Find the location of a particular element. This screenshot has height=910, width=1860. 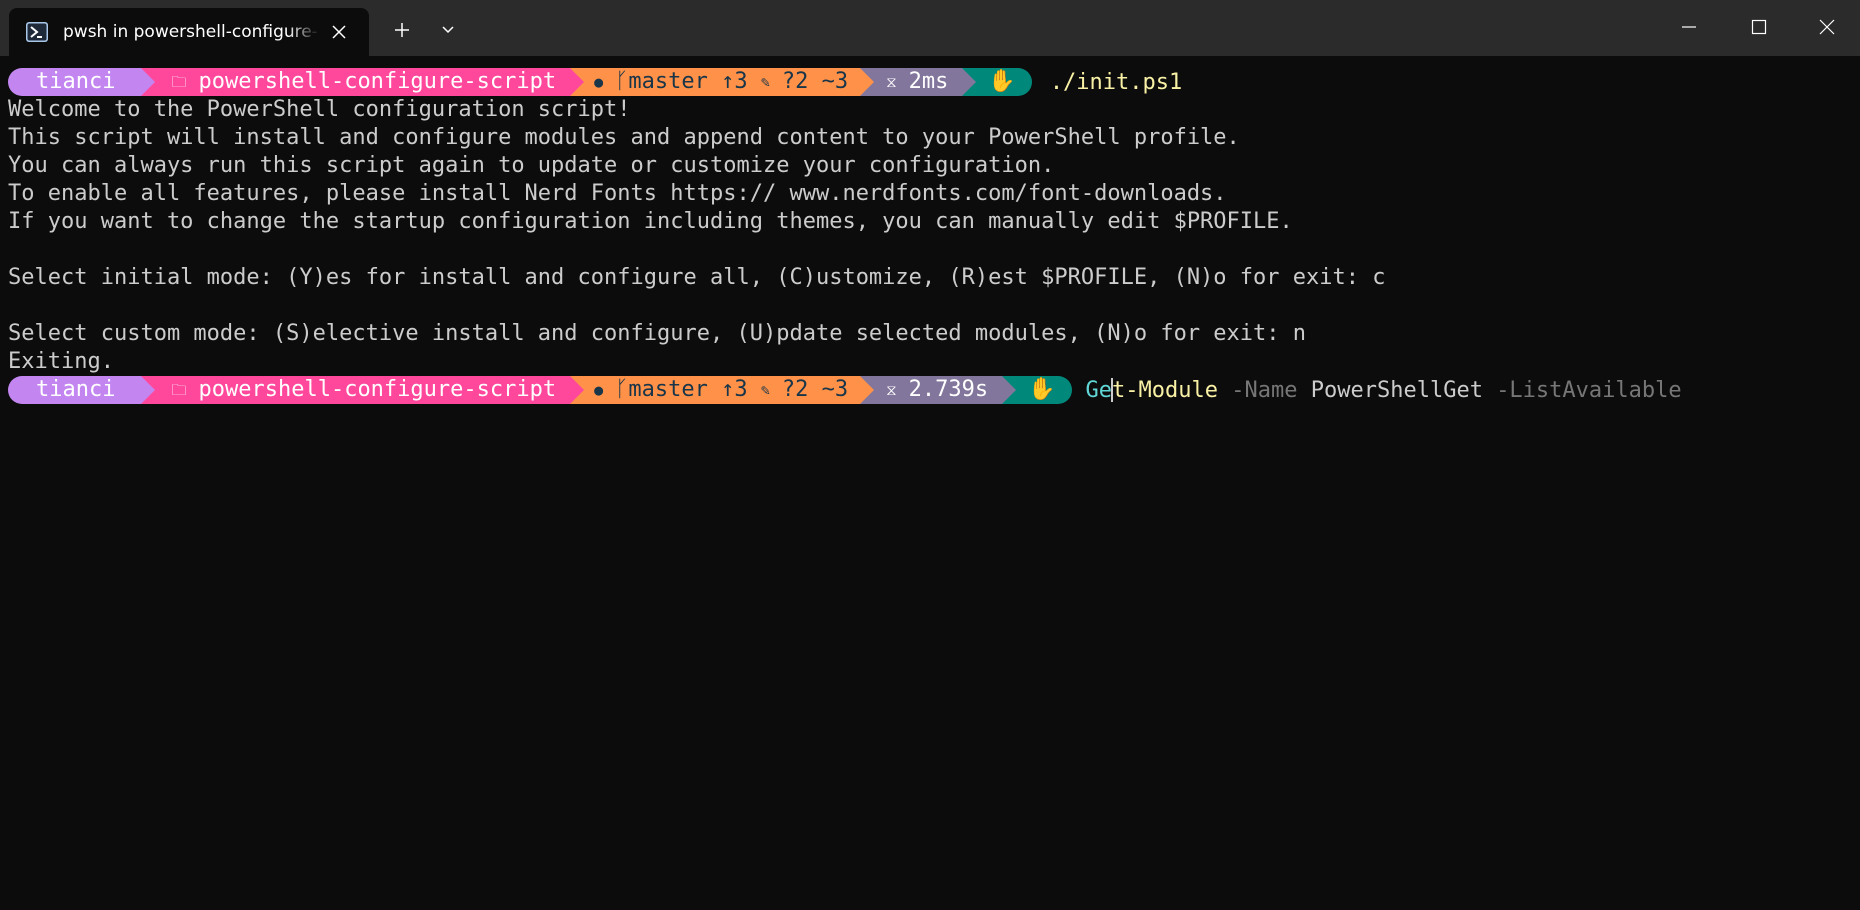

prompt-time: 2.739s is located at coordinates (948, 389).